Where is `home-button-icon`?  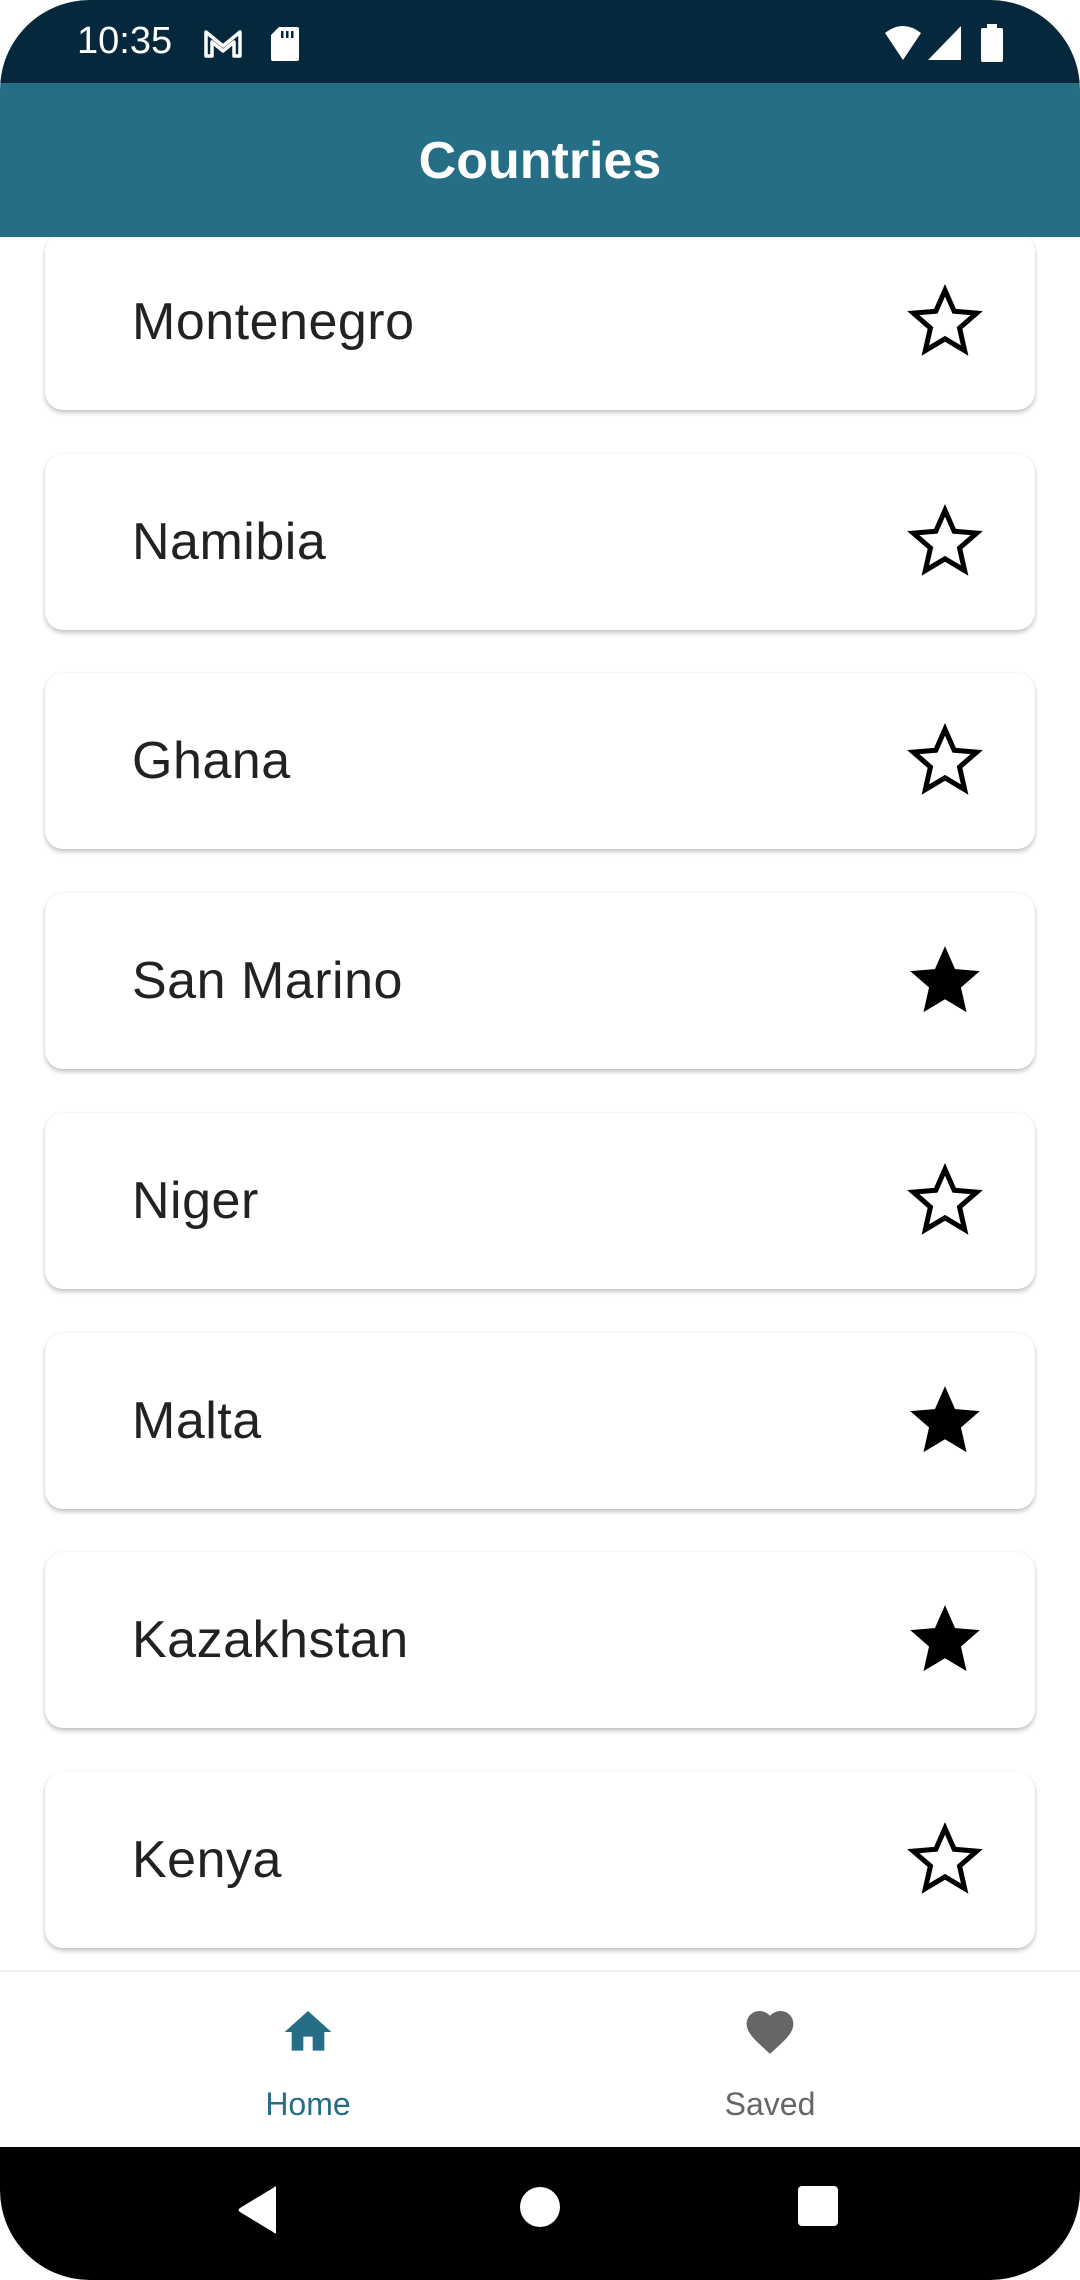 home-button-icon is located at coordinates (540, 2207).